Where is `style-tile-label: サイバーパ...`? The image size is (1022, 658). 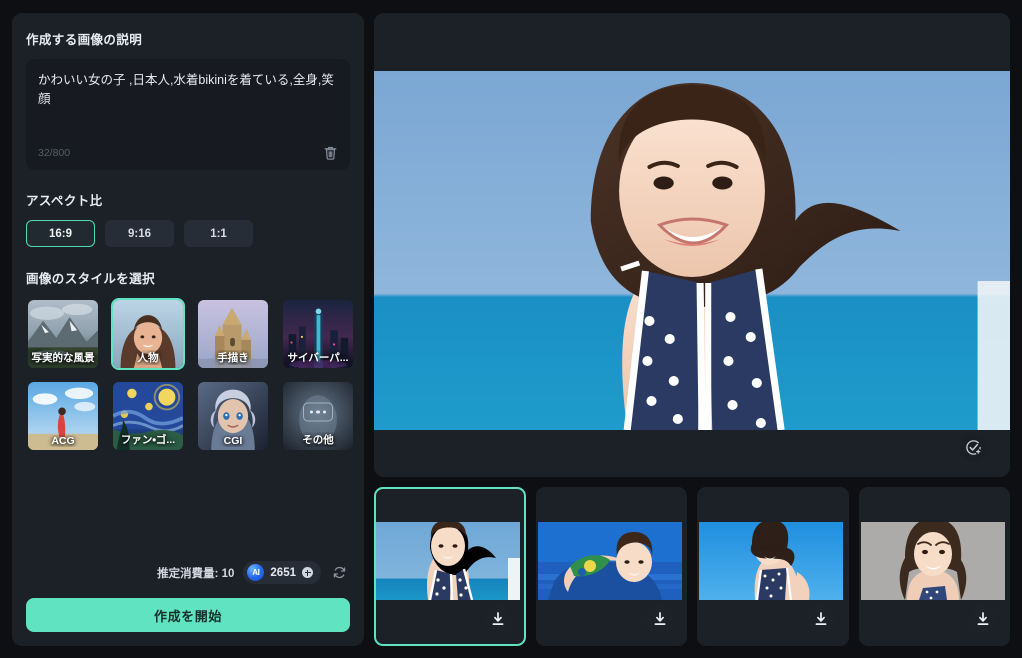 style-tile-label: サイバーパ... is located at coordinates (318, 358).